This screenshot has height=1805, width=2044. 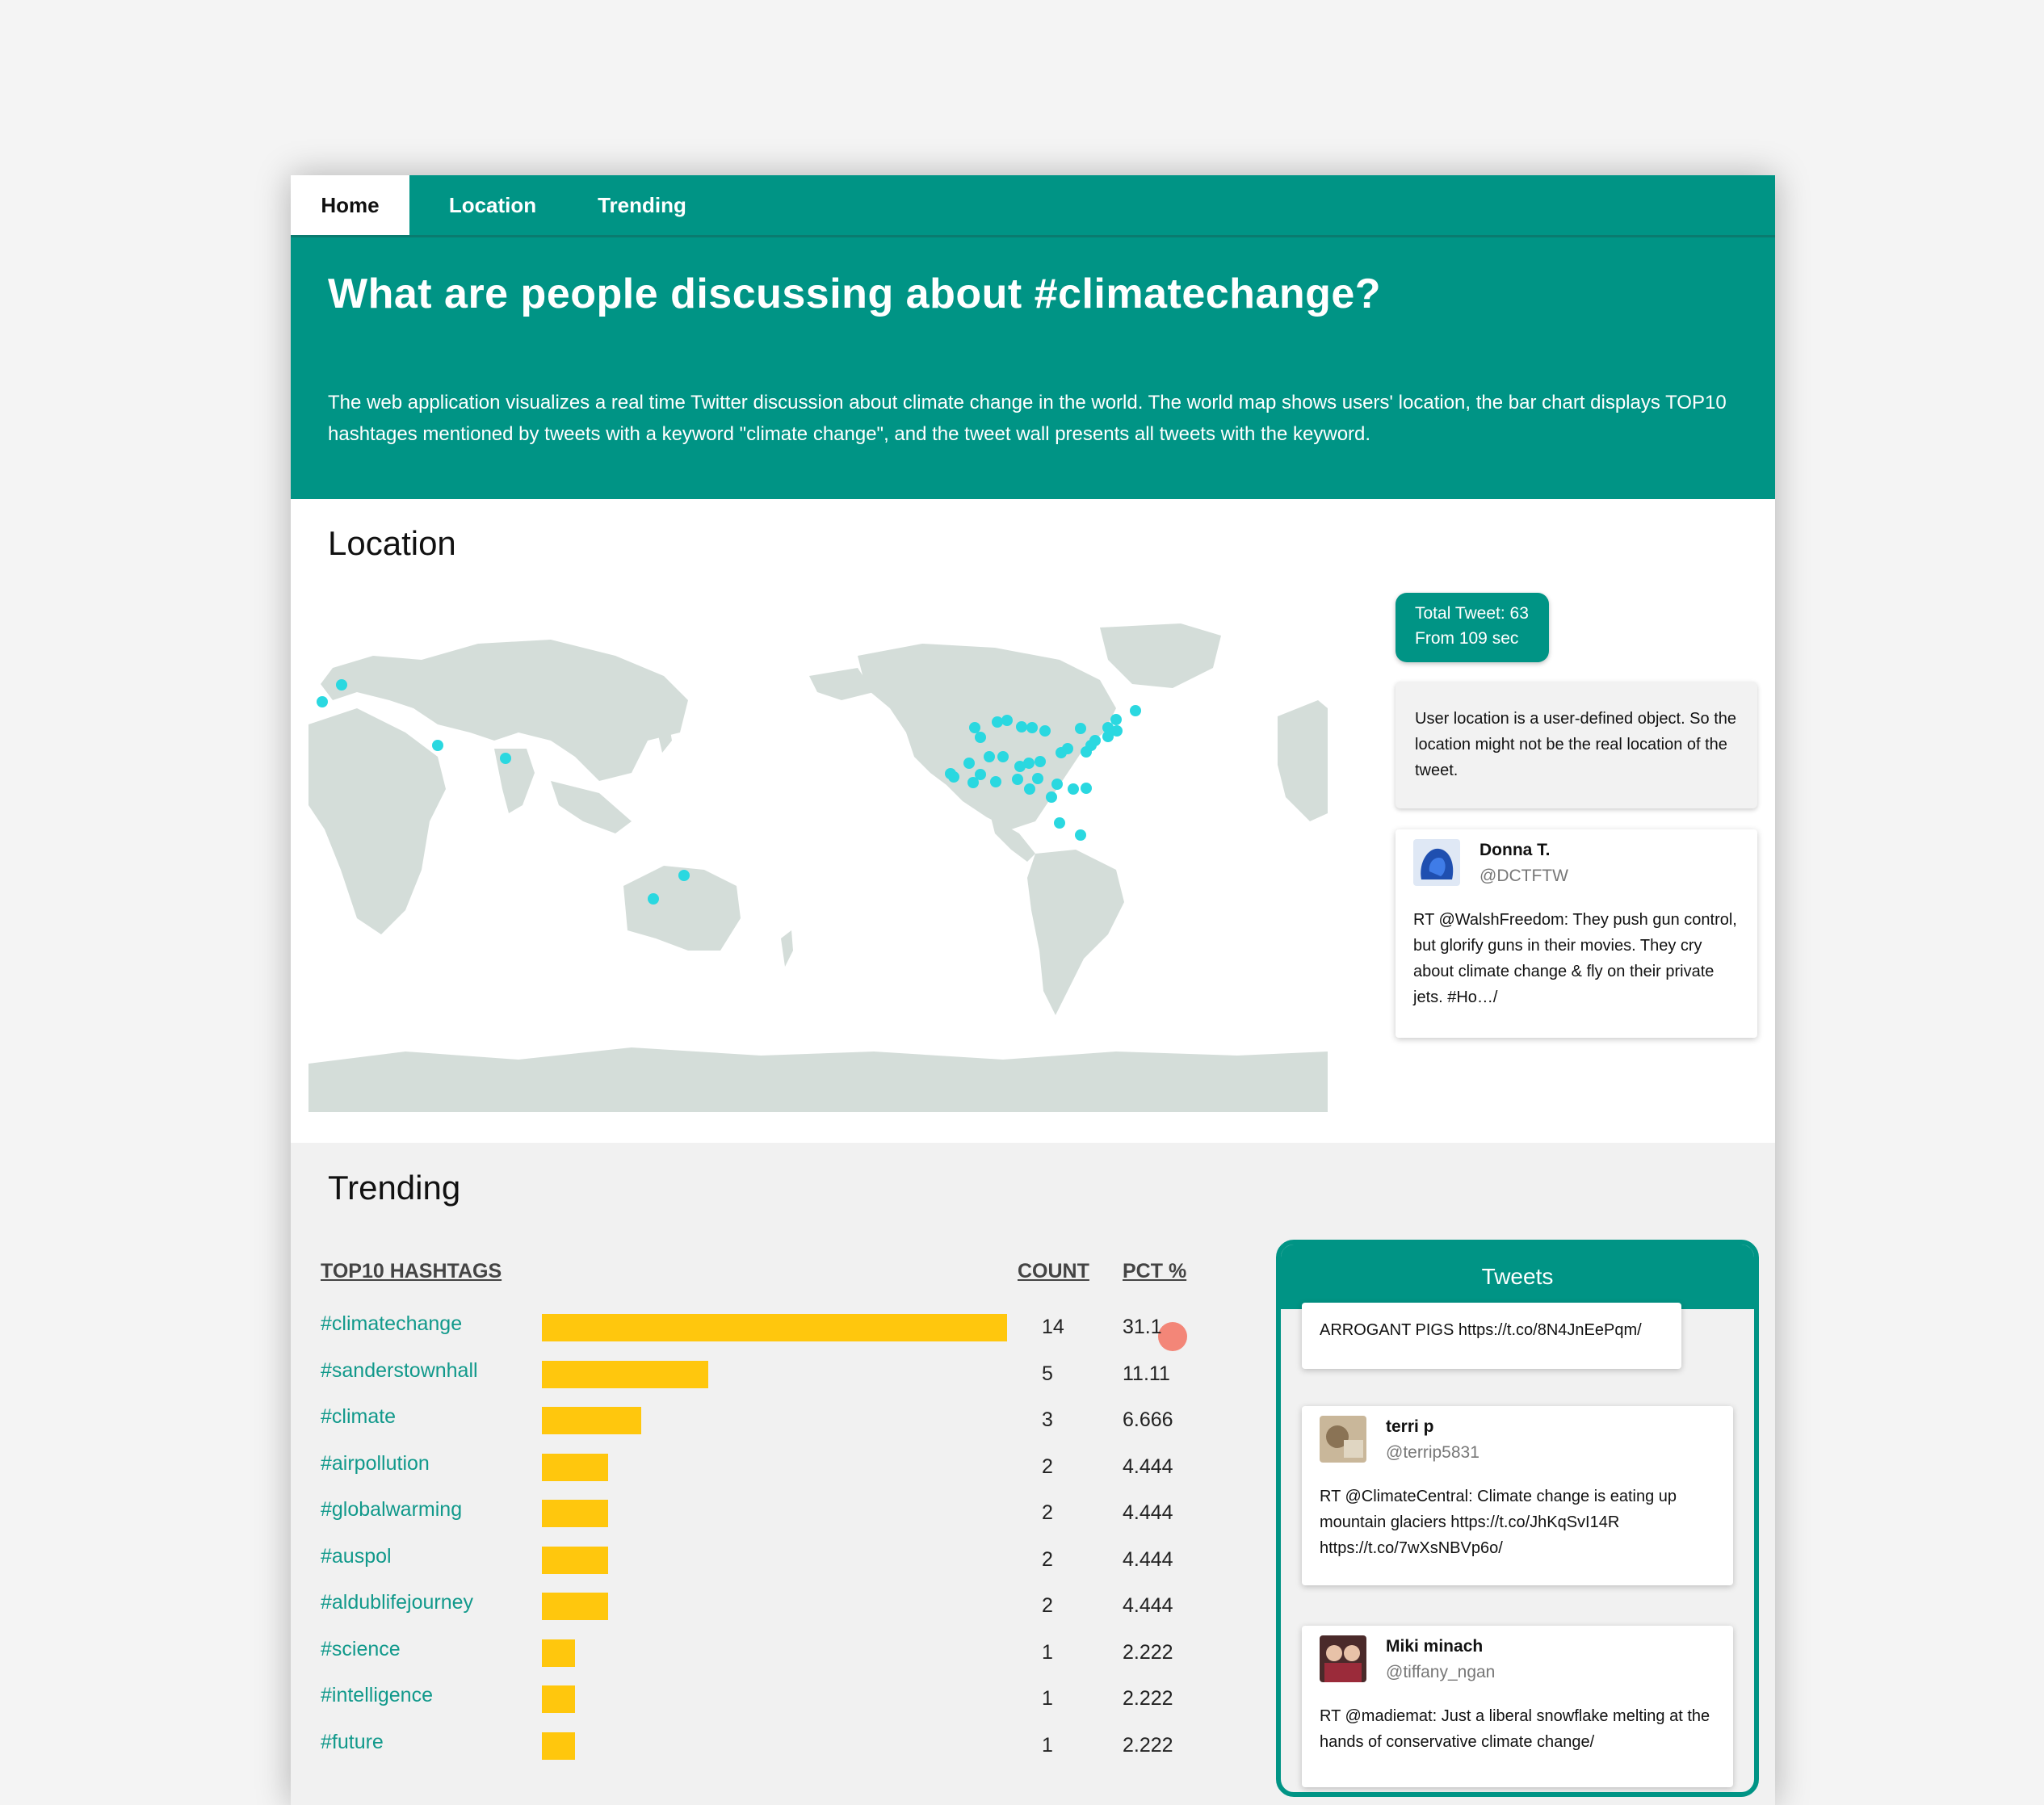 What do you see at coordinates (1467, 638) in the screenshot?
I see `elapsed-time: From 109 sec` at bounding box center [1467, 638].